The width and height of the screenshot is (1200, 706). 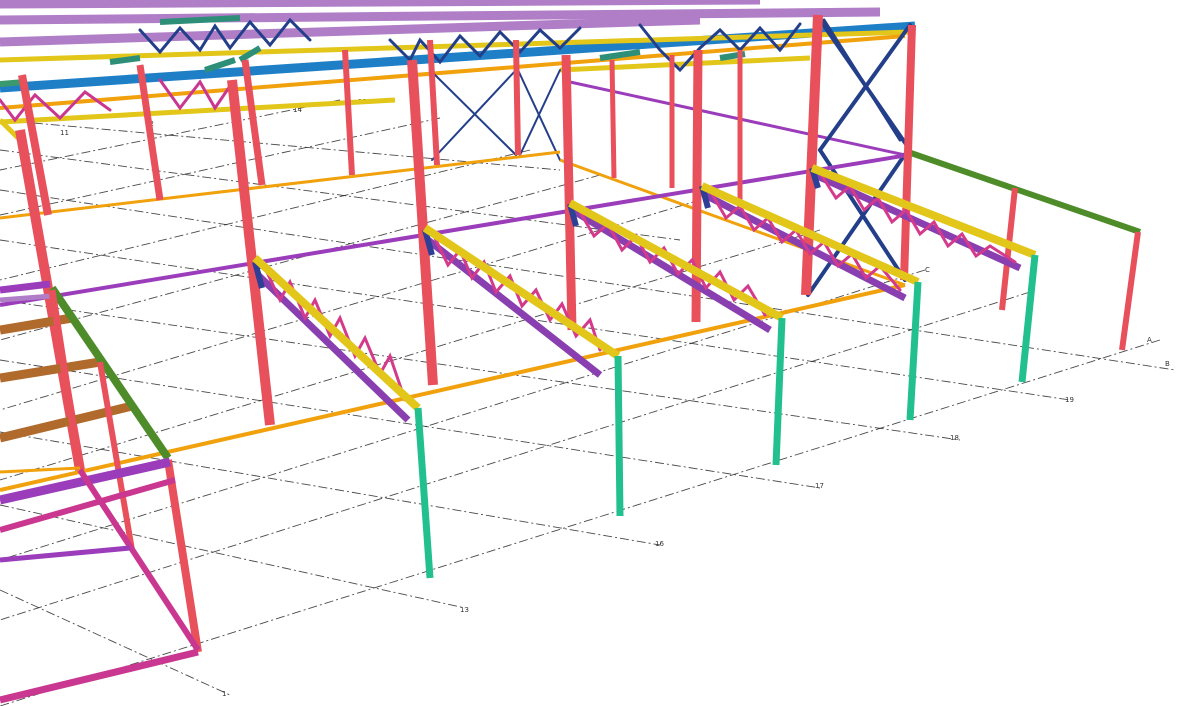 I want to click on grid-label-c: C, so click(x=927, y=270).